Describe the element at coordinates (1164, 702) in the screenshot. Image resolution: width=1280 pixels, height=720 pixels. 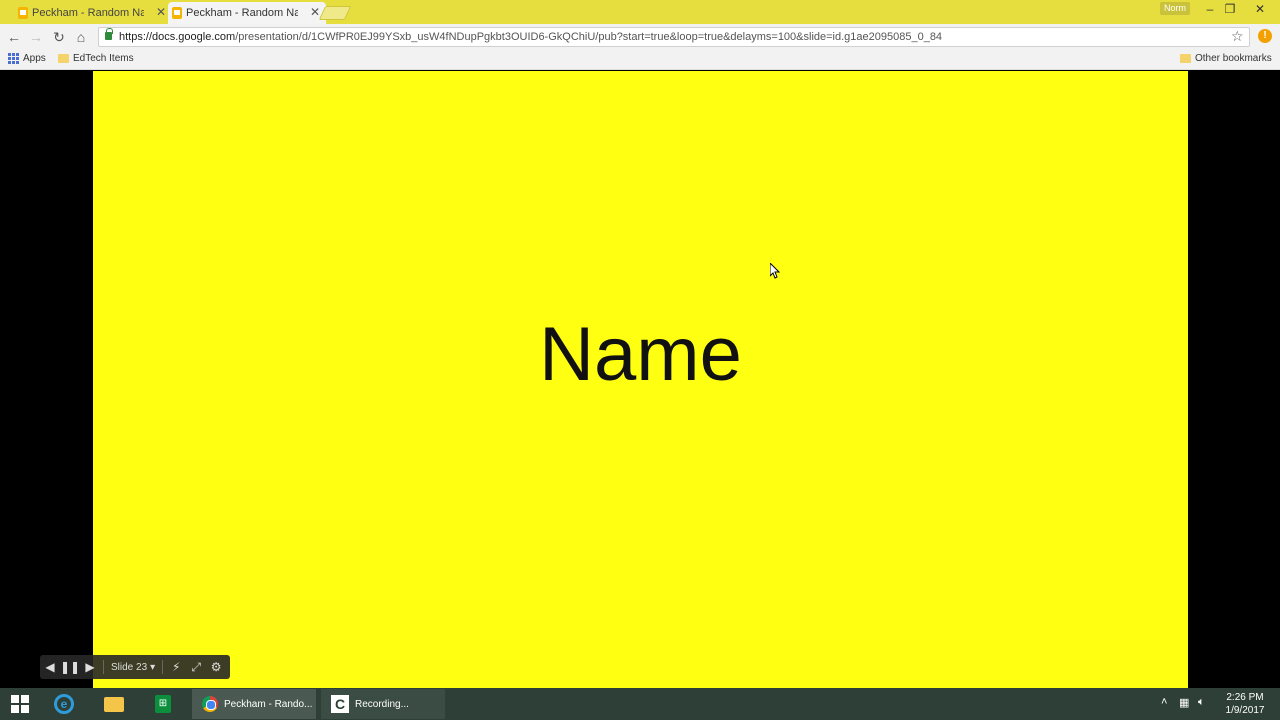
I see `tray-overflow-icon: ˄` at that location.